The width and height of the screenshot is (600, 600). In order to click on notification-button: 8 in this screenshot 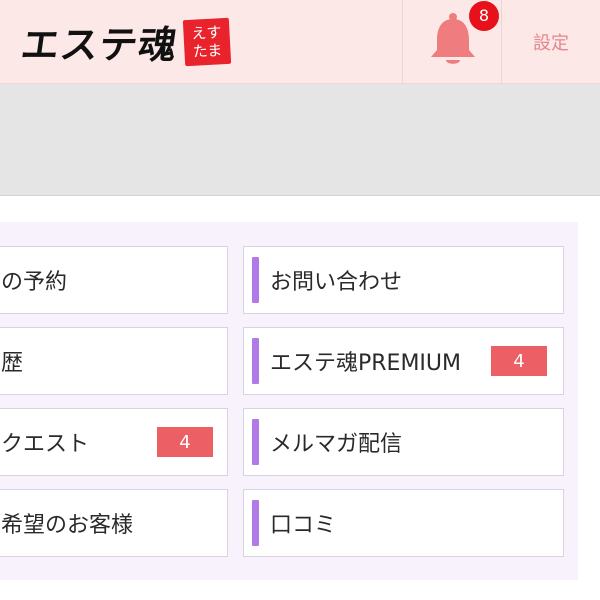, I will do `click(452, 42)`.